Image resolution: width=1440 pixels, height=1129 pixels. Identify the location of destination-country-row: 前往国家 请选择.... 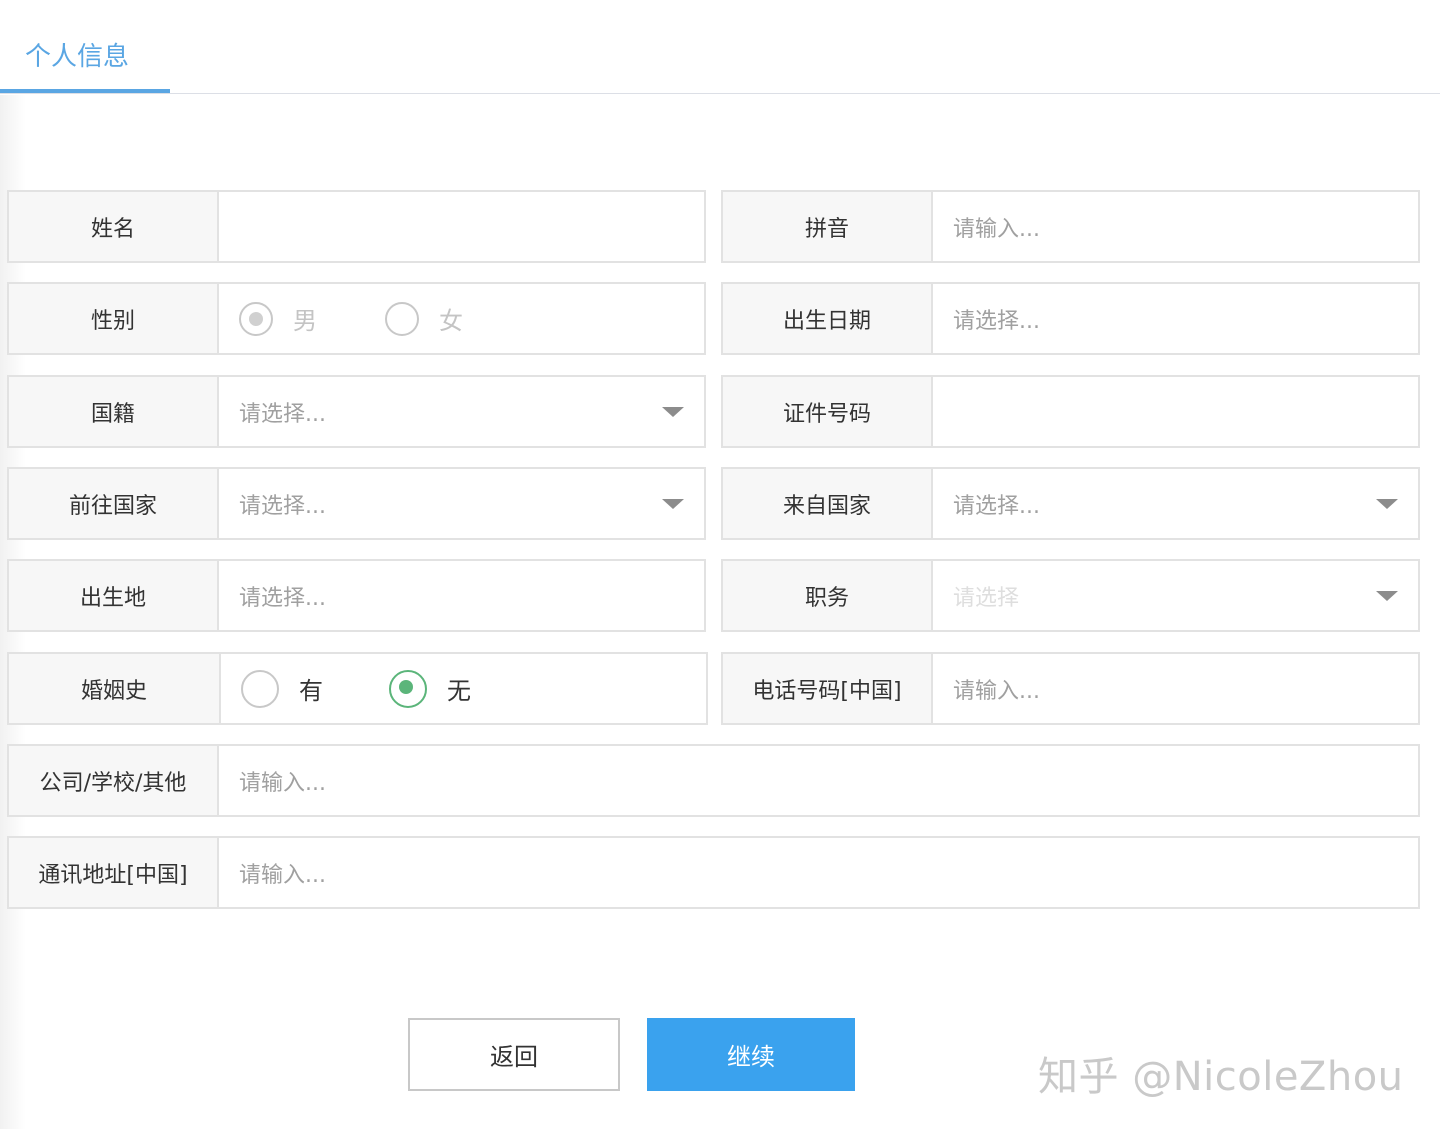
(356, 503).